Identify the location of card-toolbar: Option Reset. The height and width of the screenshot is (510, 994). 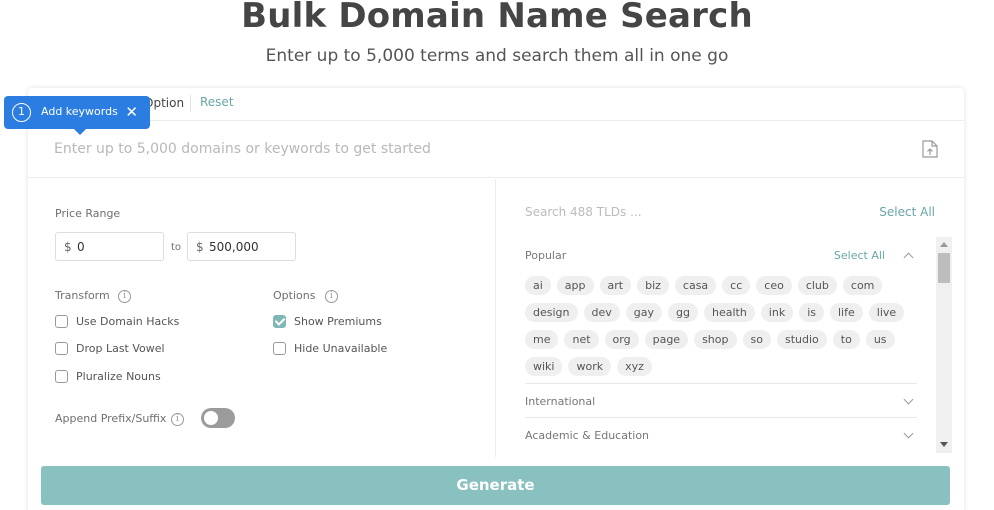
(496, 104).